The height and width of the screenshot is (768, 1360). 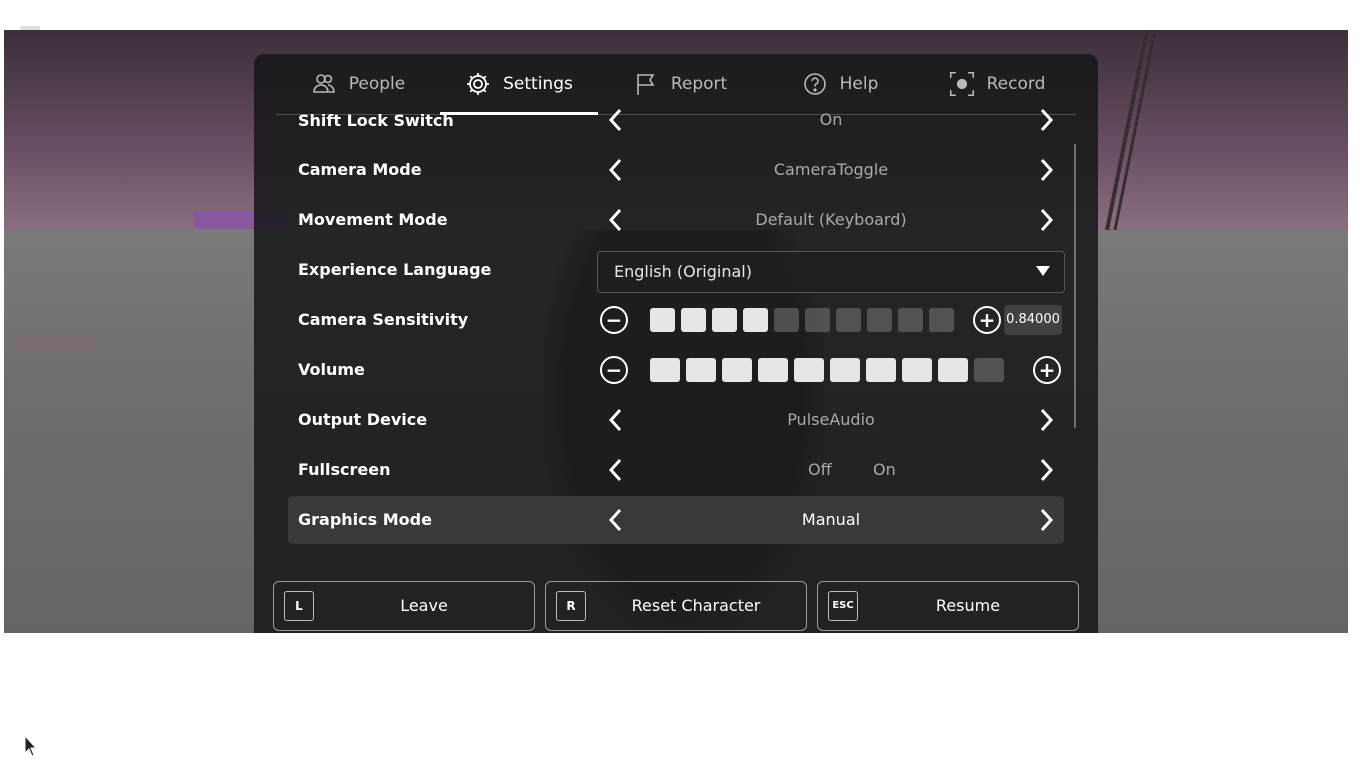 I want to click on setting-row-output-device: Output Device PulseAudio, so click(x=676, y=420).